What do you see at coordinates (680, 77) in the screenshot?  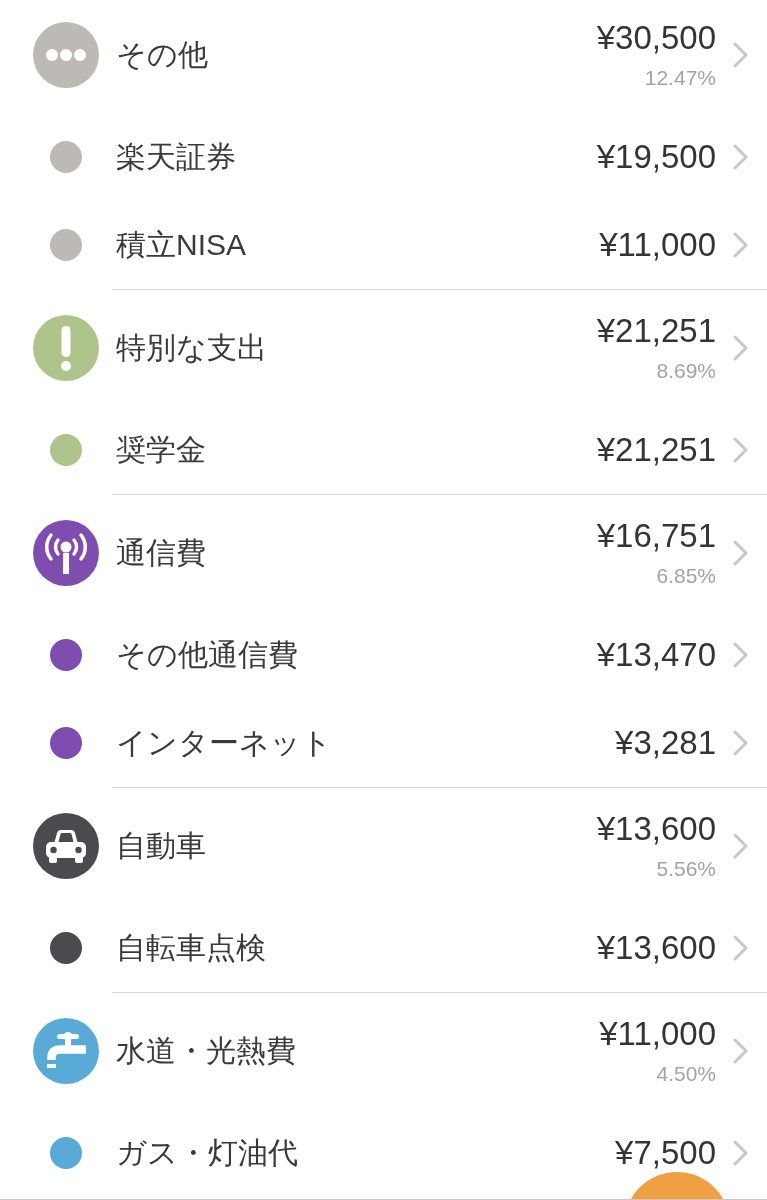 I see `category-percentage: 12.47%` at bounding box center [680, 77].